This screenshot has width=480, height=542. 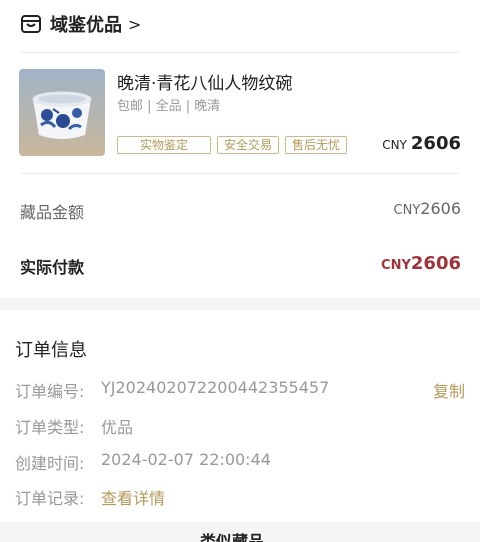 I want to click on created-time-row: 创建时间: 2024-02-07 22:00:44, so click(x=143, y=462).